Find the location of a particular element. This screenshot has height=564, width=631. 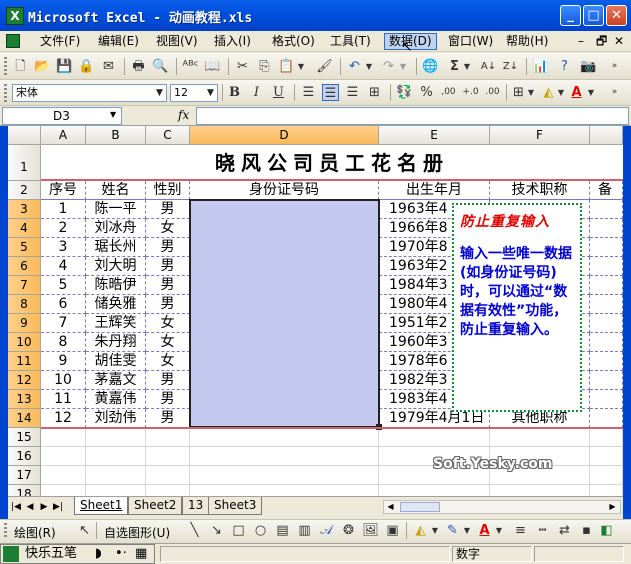

cell-no: 3 is located at coordinates (63, 247).